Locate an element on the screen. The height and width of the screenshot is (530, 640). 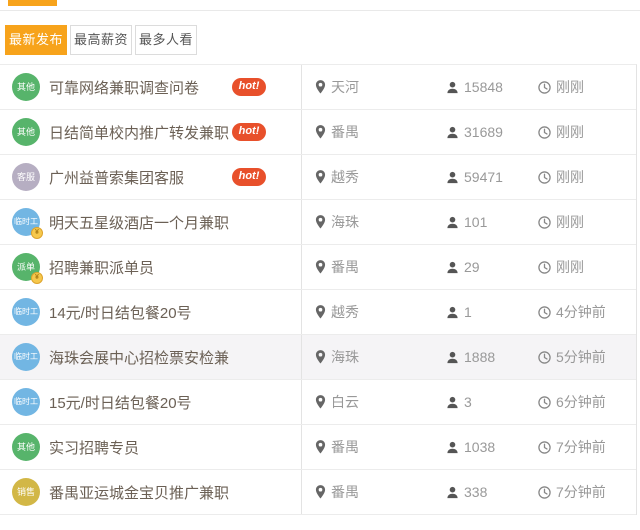
location-text: 天河 is located at coordinates (345, 87).